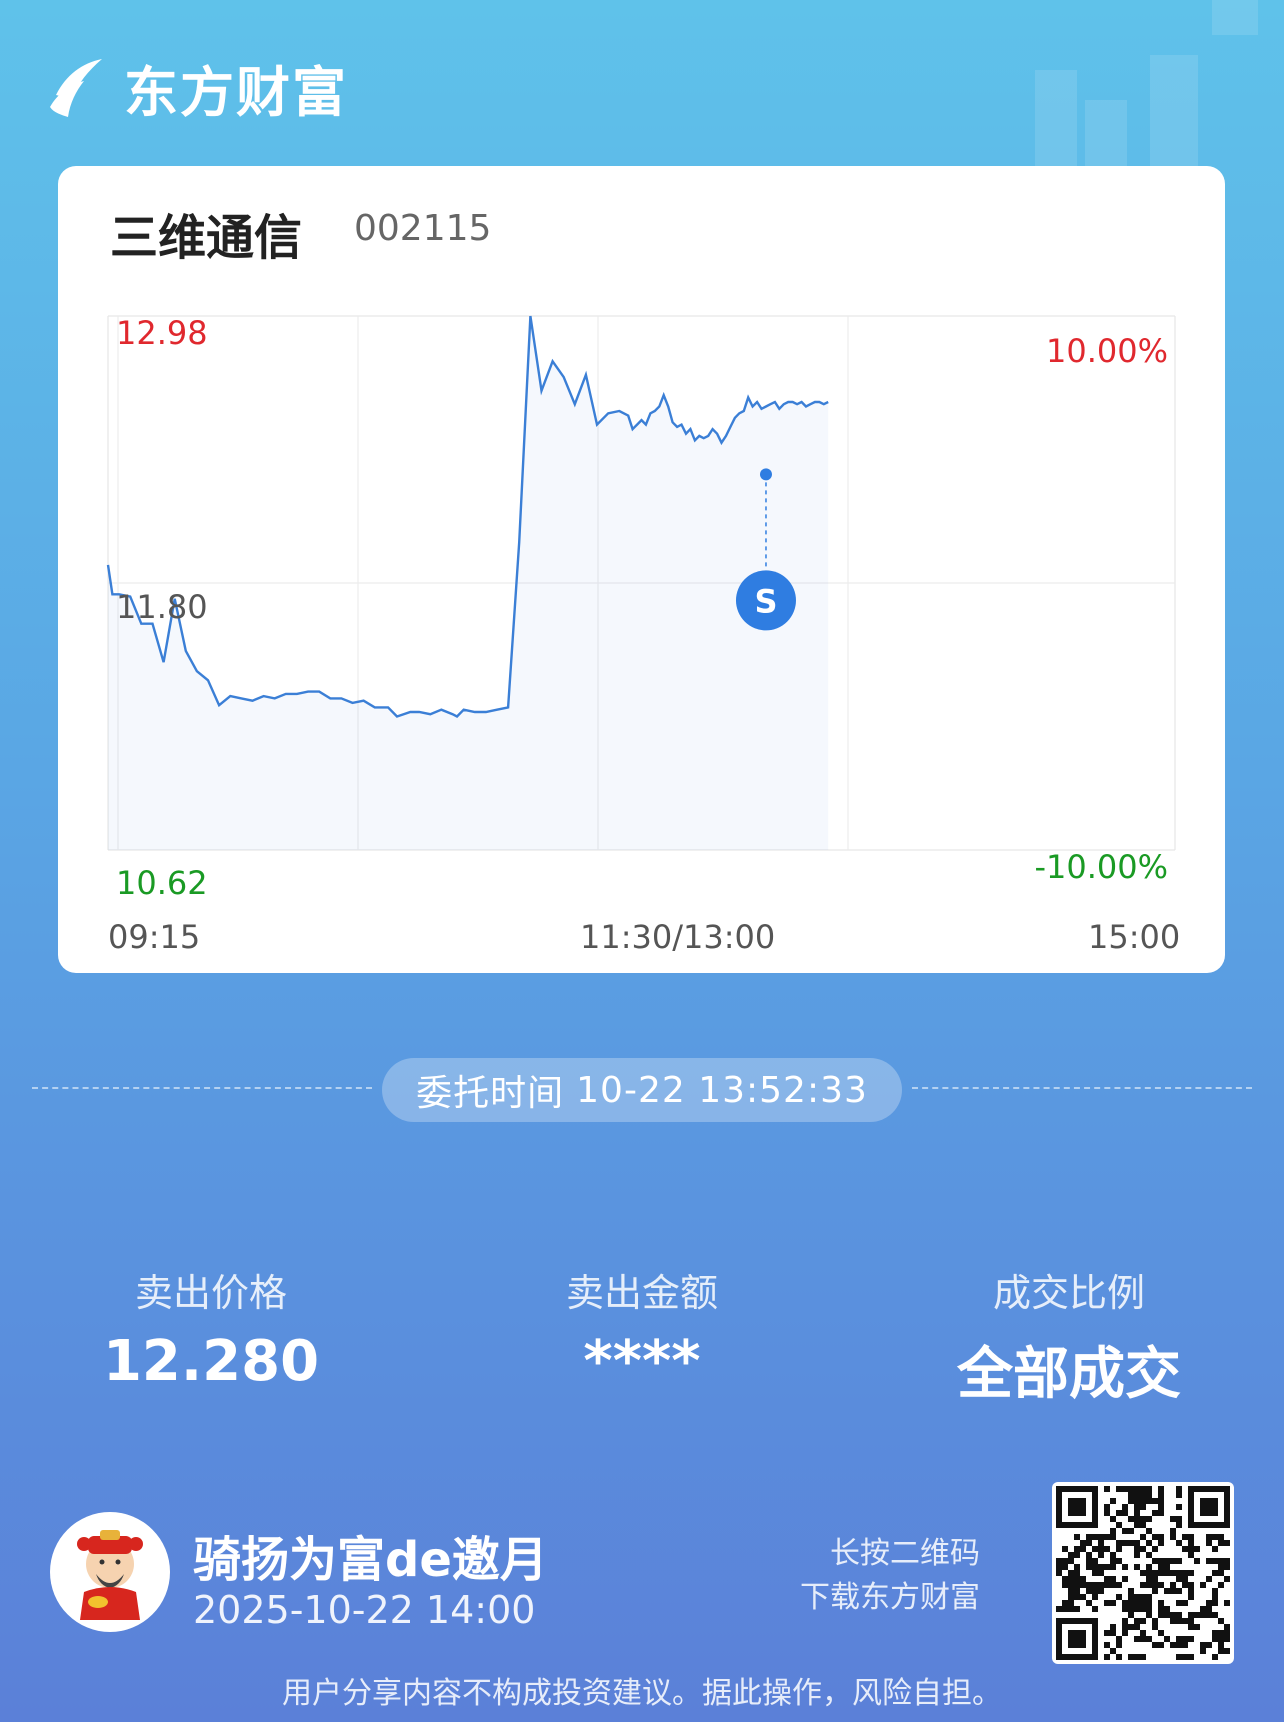 The height and width of the screenshot is (1722, 1284). What do you see at coordinates (1068, 1293) in the screenshot?
I see `stat-label: 成交比例` at bounding box center [1068, 1293].